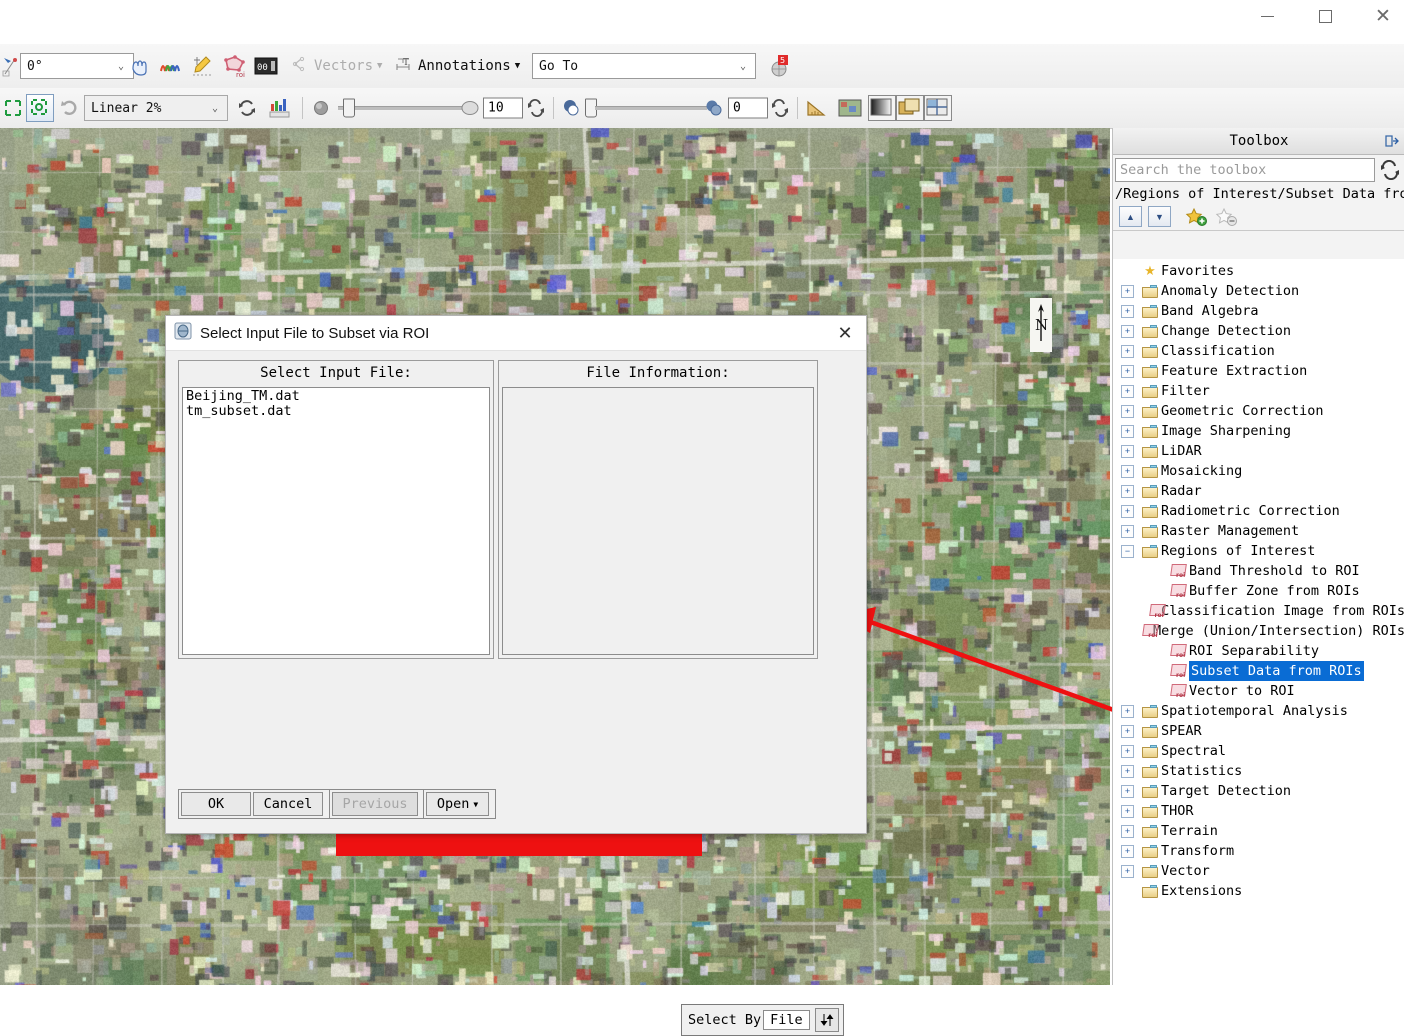 The height and width of the screenshot is (1036, 1404). Describe the element at coordinates (1258, 651) in the screenshot. I see `tree-item: roi ROI Separability` at that location.